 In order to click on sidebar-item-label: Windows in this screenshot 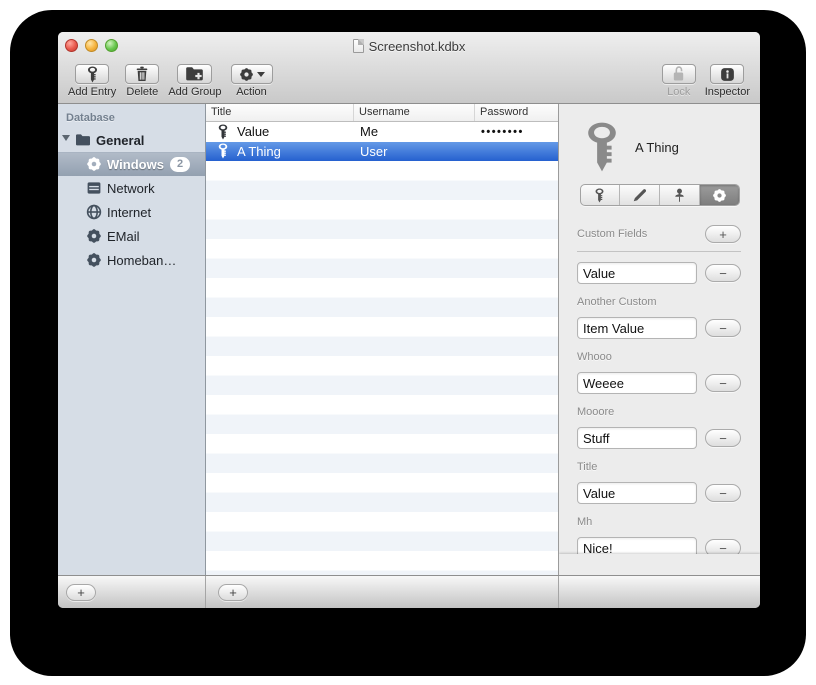, I will do `click(135, 164)`.